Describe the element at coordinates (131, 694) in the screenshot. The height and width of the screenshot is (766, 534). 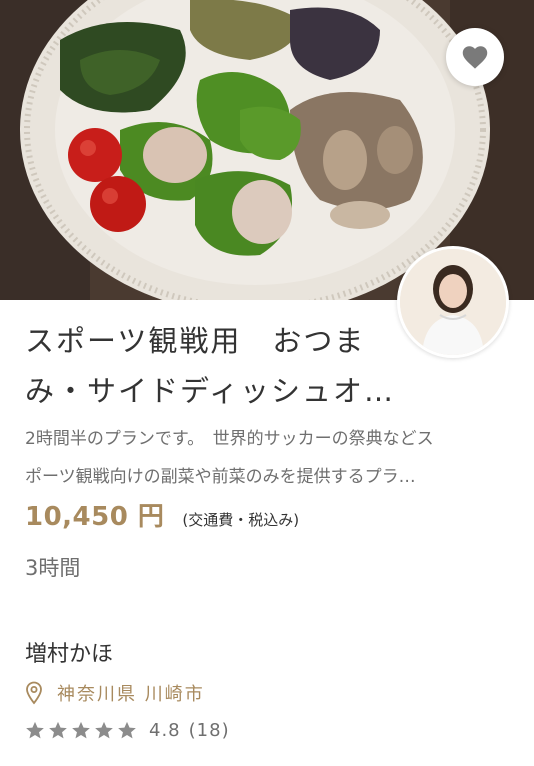
I see `location-text: 神奈川県 川崎市` at that location.